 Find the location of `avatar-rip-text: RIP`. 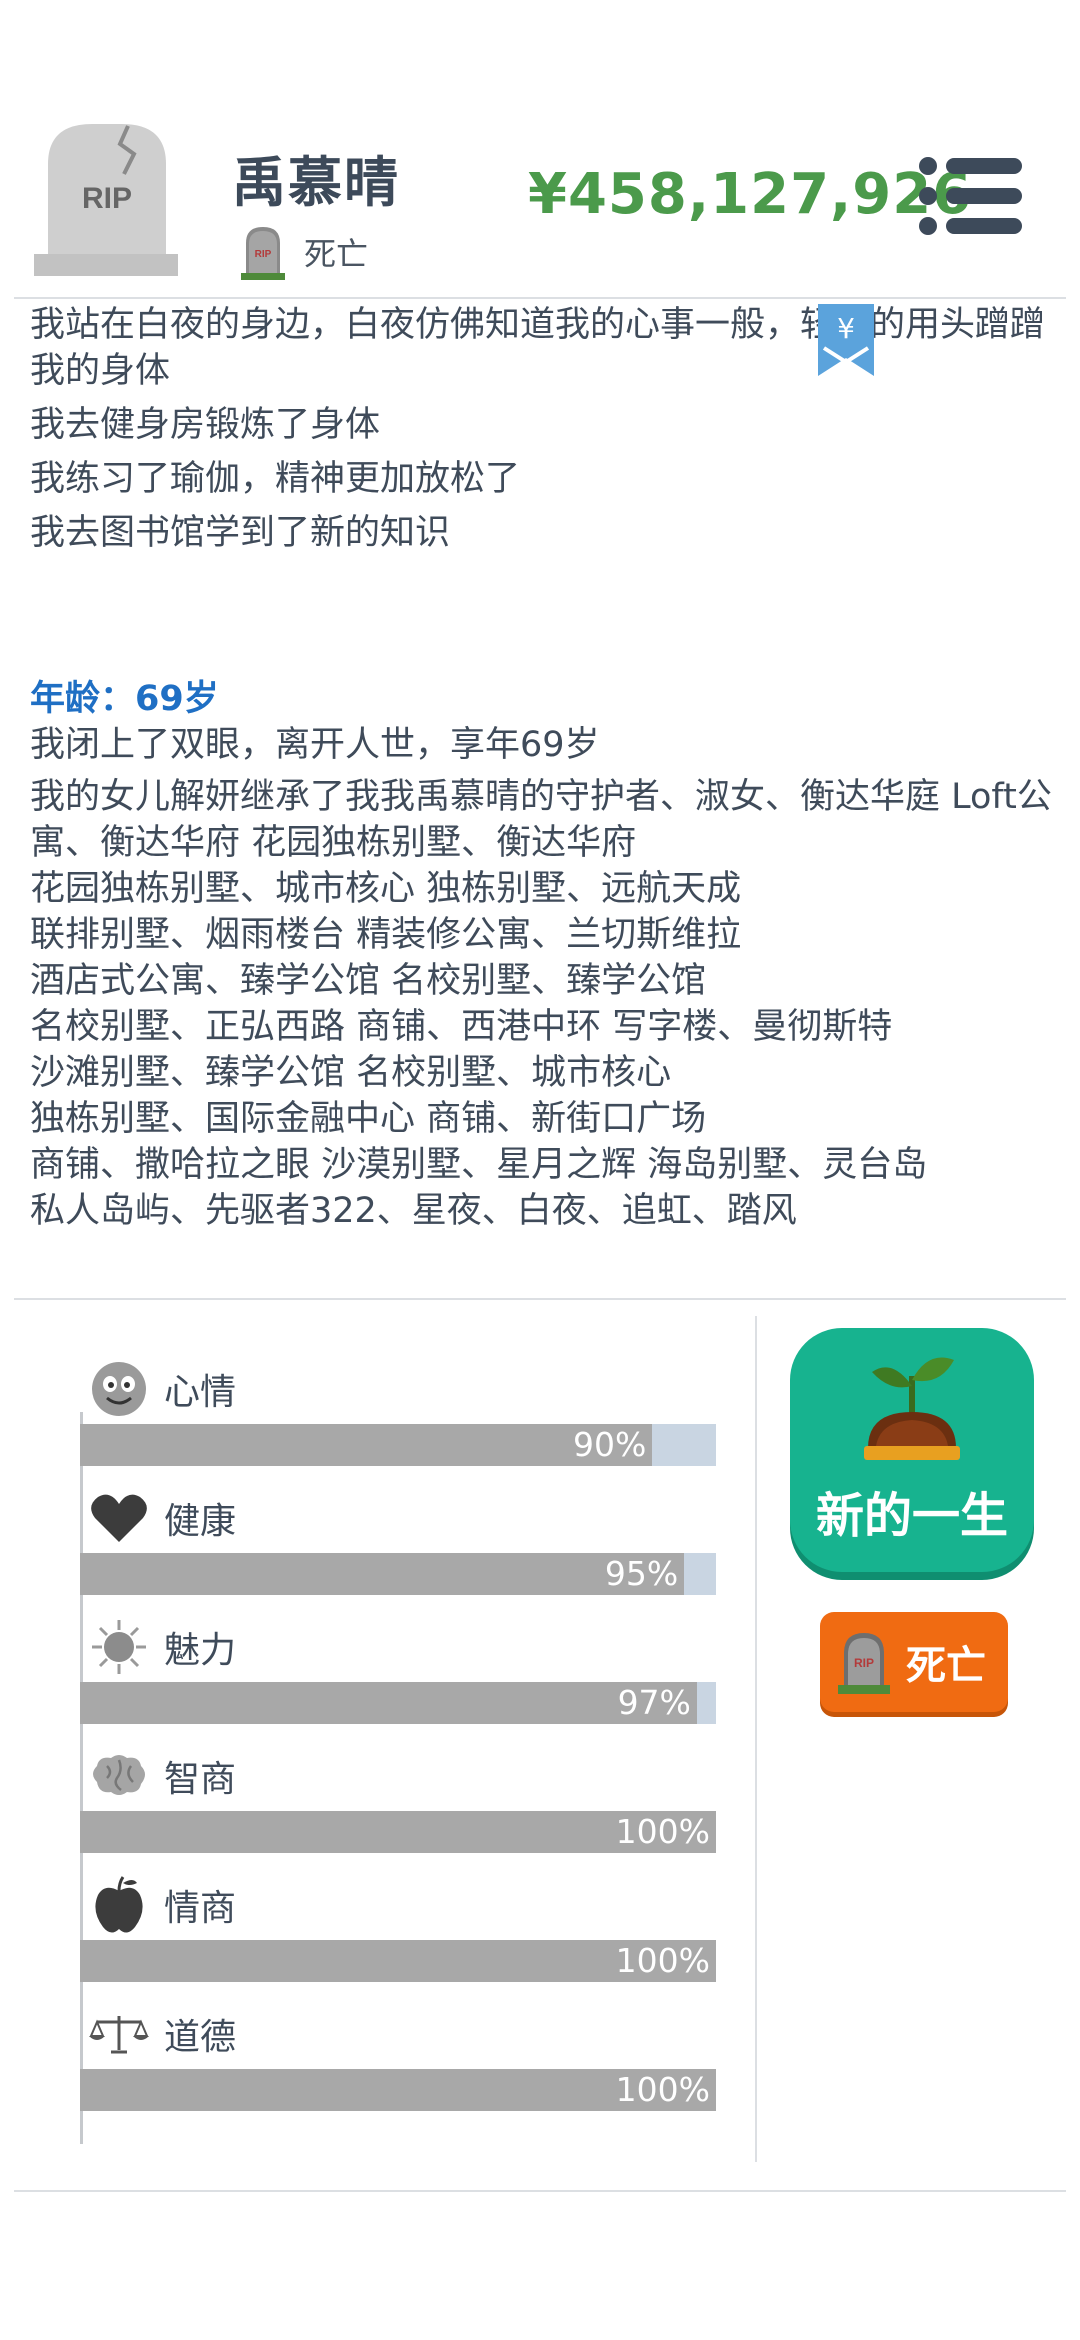

avatar-rip-text: RIP is located at coordinates (107, 198).